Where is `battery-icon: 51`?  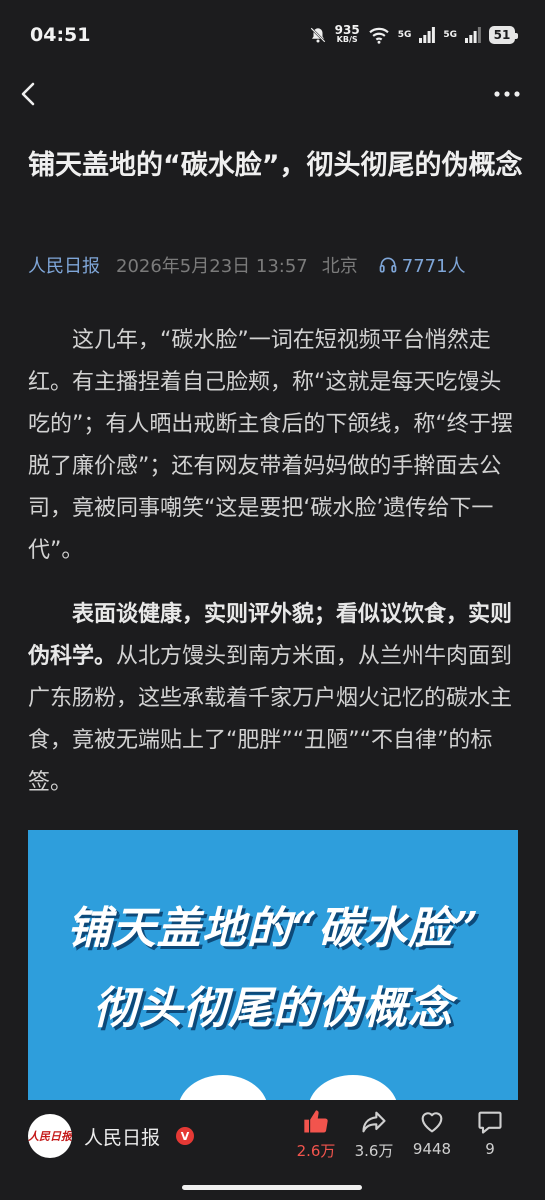 battery-icon: 51 is located at coordinates (503, 35).